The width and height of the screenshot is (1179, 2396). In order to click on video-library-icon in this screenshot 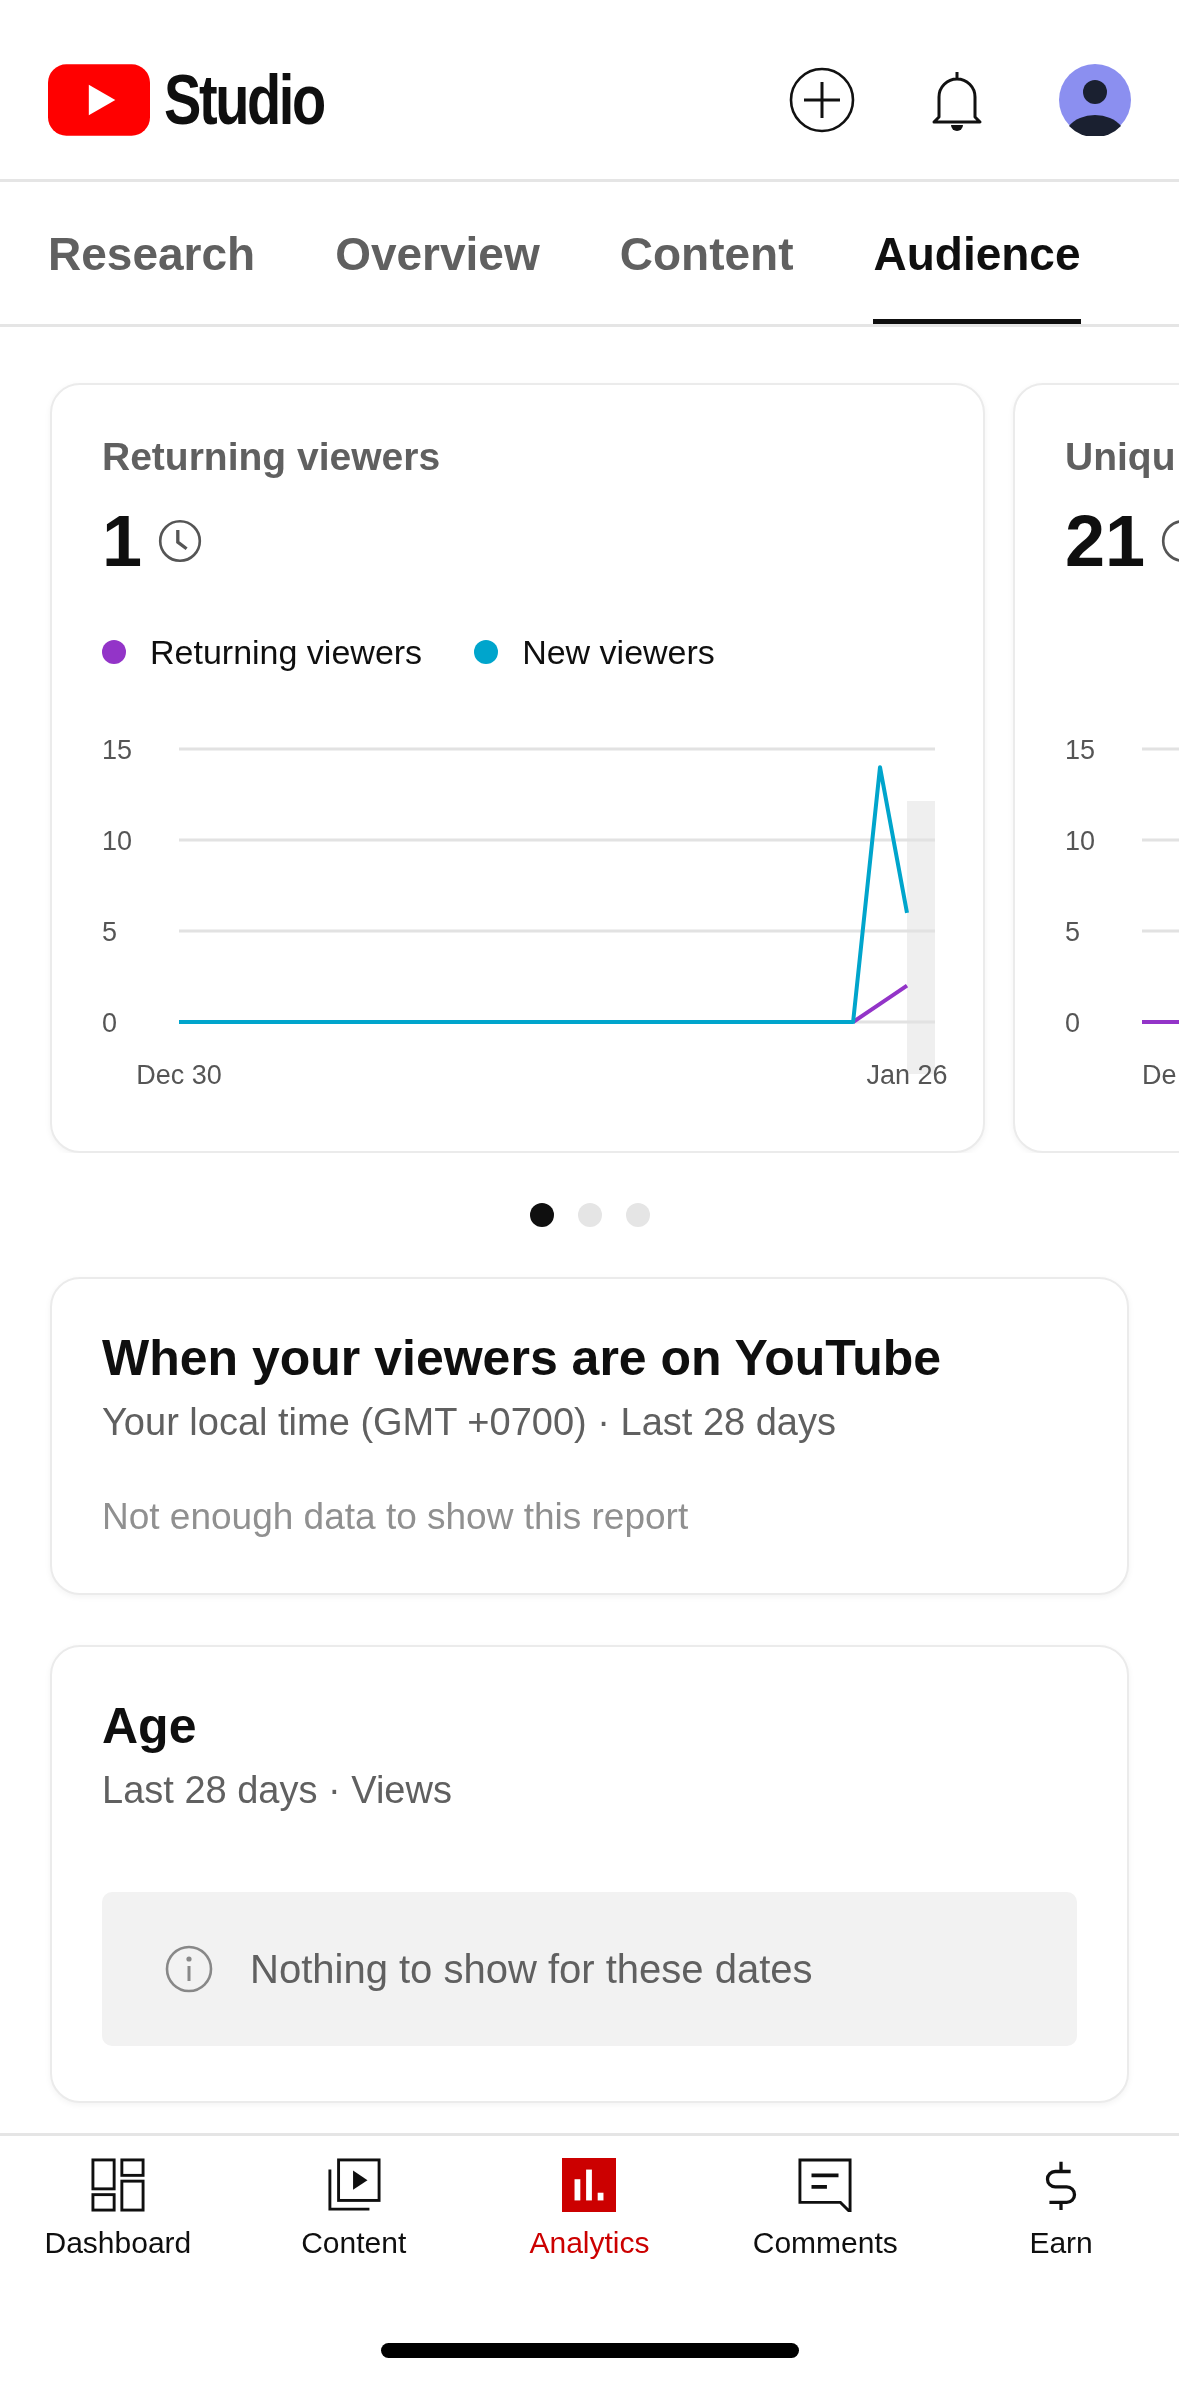, I will do `click(353, 2185)`.